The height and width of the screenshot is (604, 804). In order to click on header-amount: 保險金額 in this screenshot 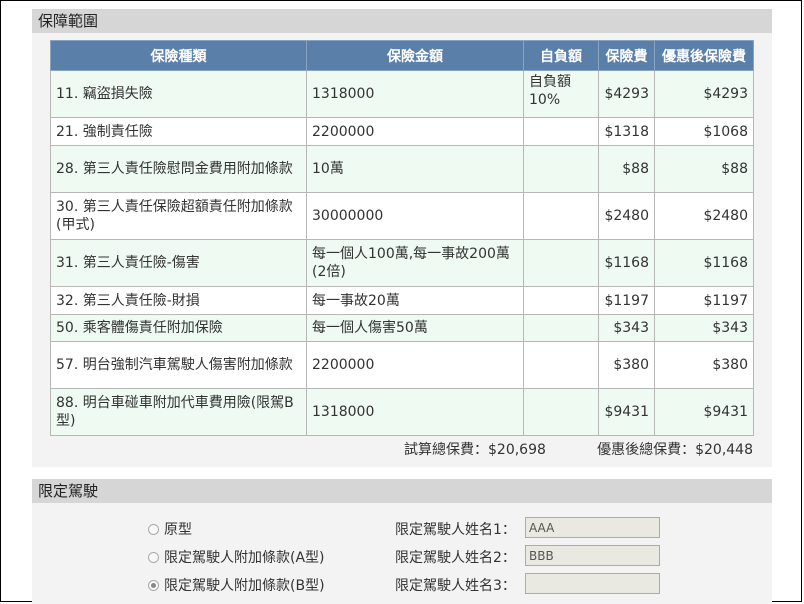, I will do `click(415, 55)`.